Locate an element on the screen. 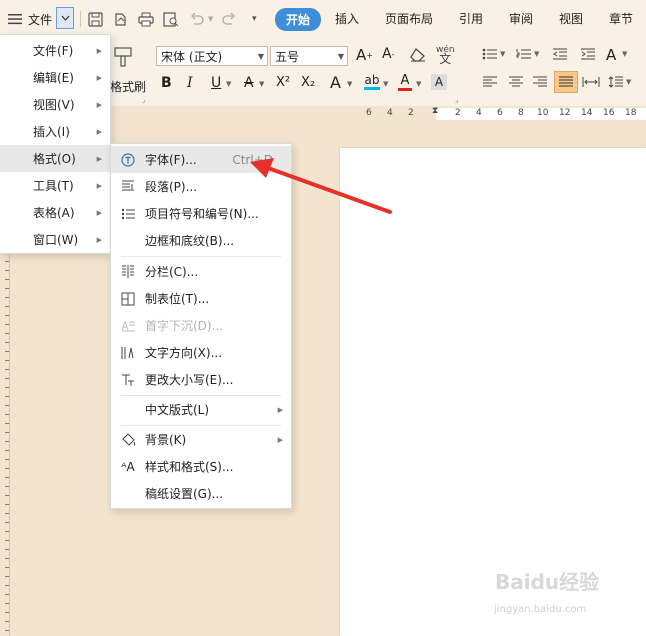 The width and height of the screenshot is (646, 636). increase-indent-icon is located at coordinates (588, 54).